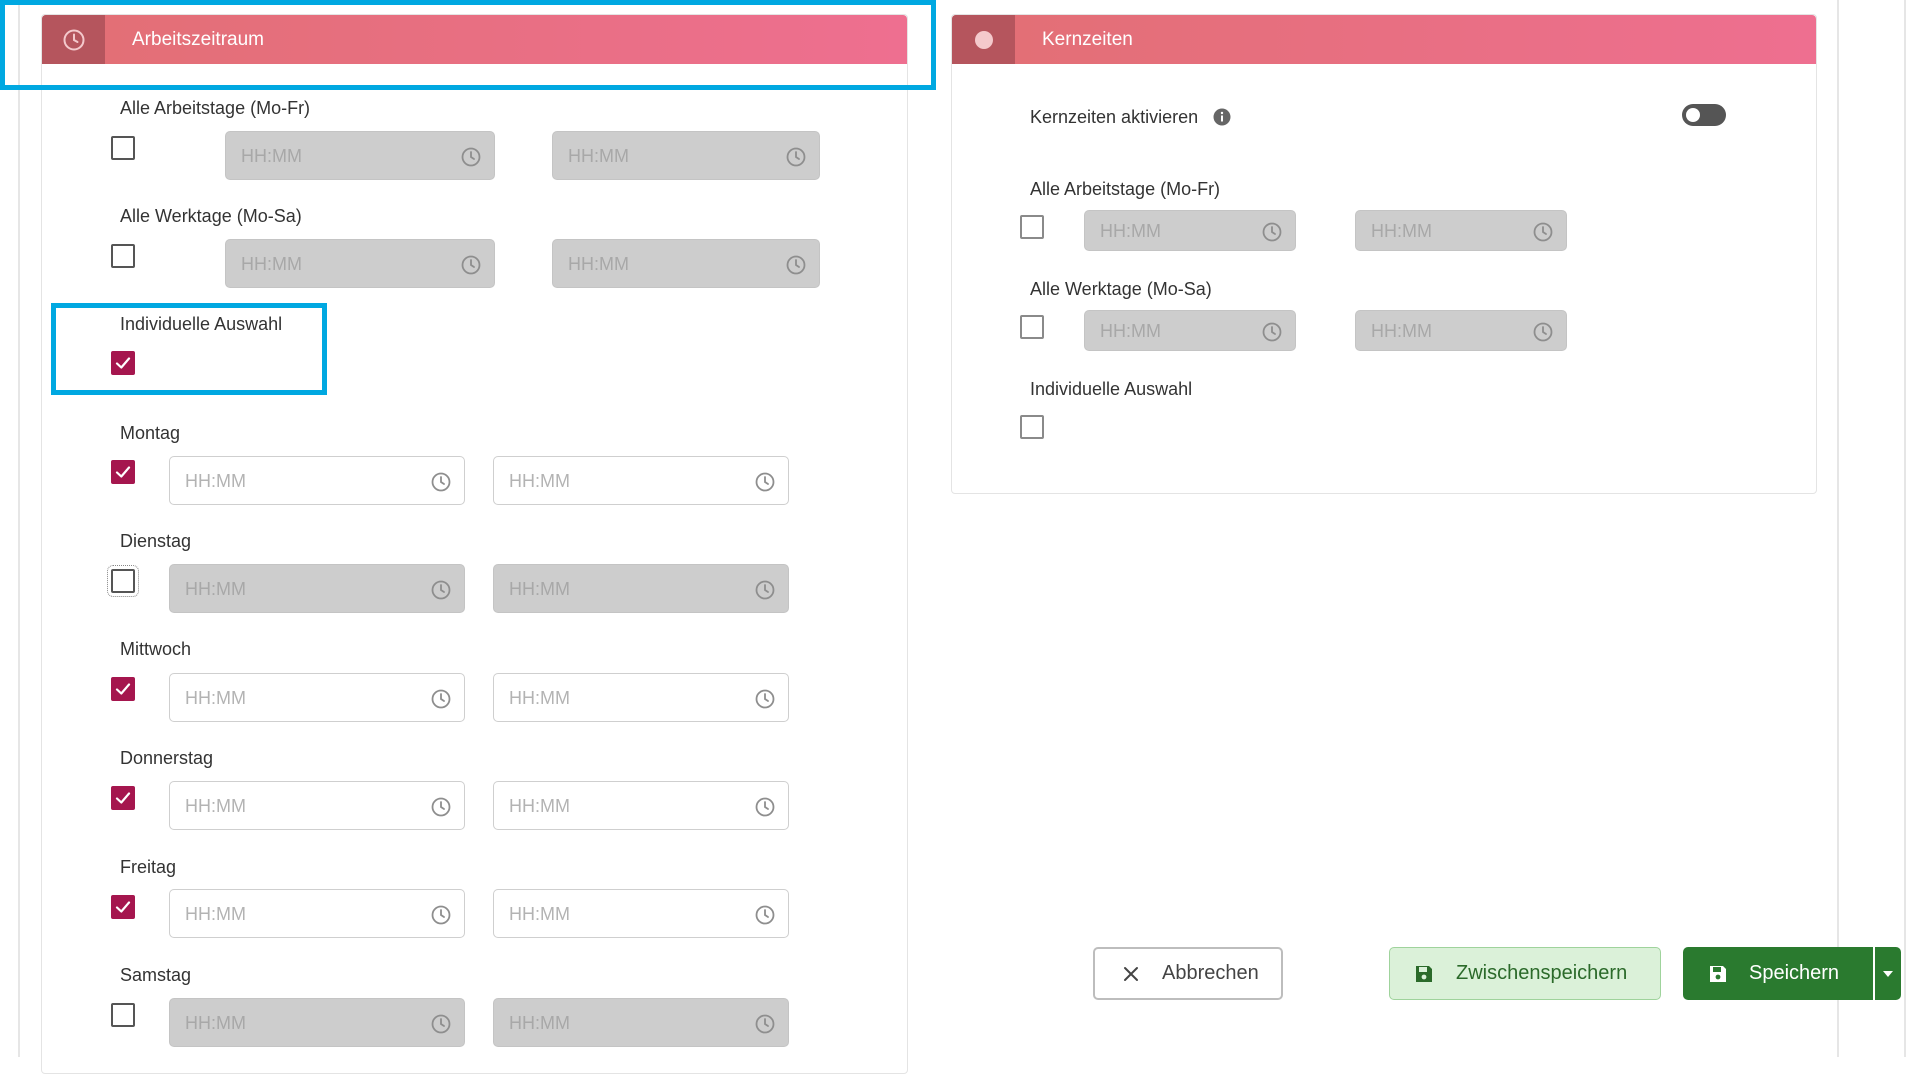 The height and width of the screenshot is (1074, 1920). What do you see at coordinates (123, 256) in the screenshot?
I see `checkbox-alle-werktage` at bounding box center [123, 256].